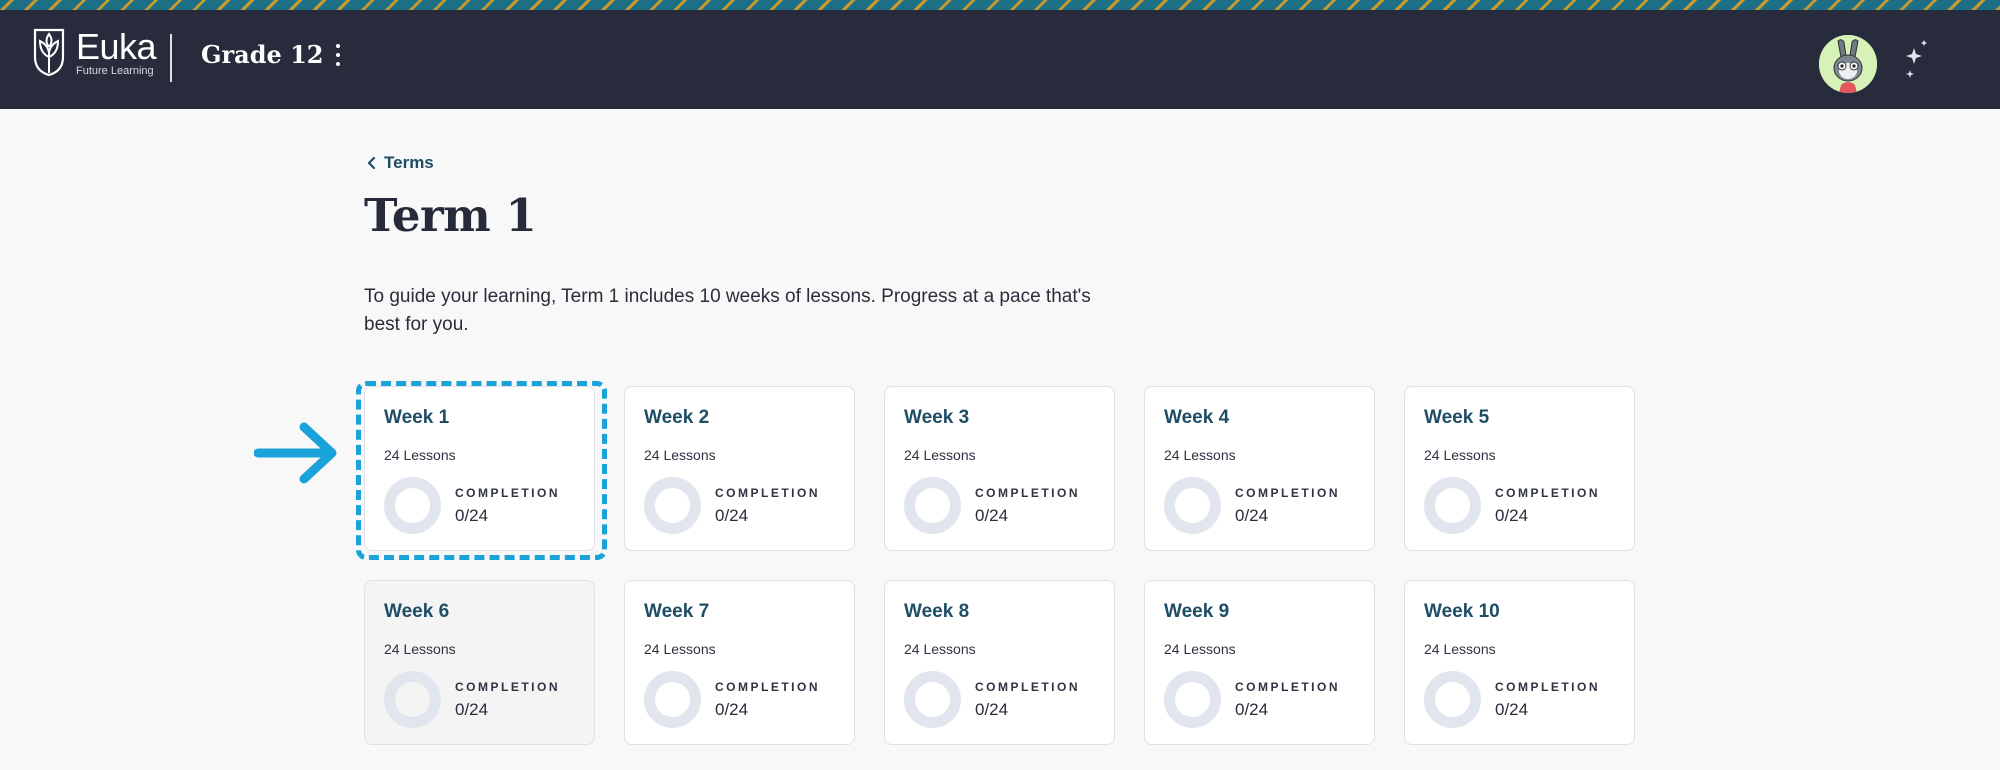  Describe the element at coordinates (1259, 468) in the screenshot. I see `week-card-4: Week 4 24 Lessons COMPLETION 0/24` at that location.